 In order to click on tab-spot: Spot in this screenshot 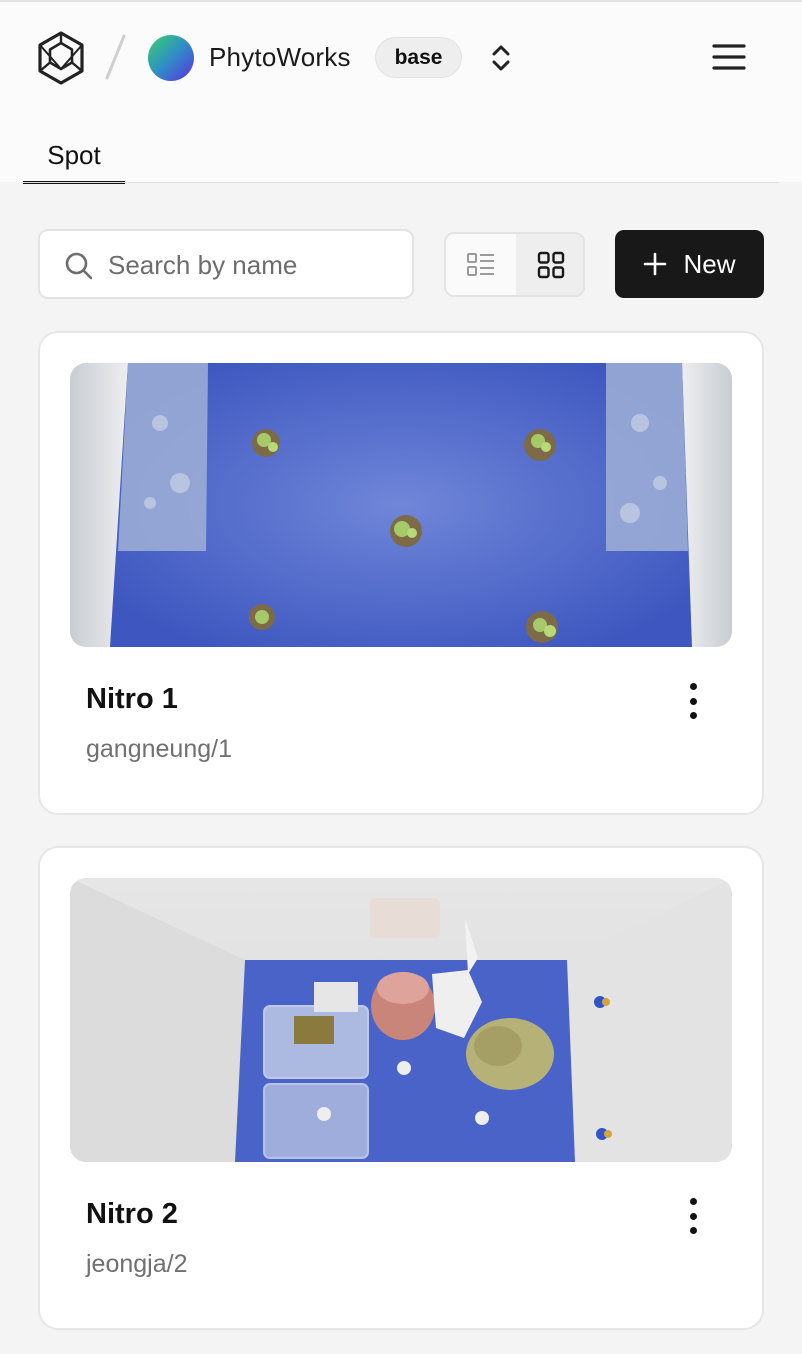, I will do `click(74, 161)`.